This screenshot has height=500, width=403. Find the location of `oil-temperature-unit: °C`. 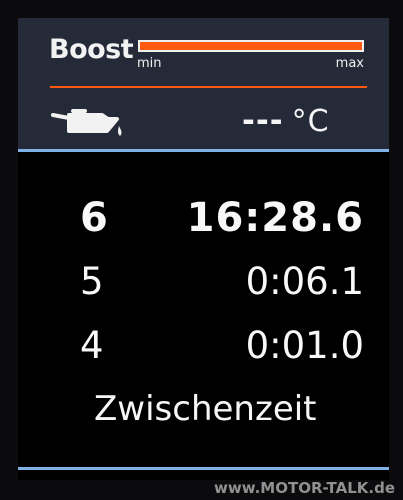

oil-temperature-unit: °C is located at coordinates (310, 121).